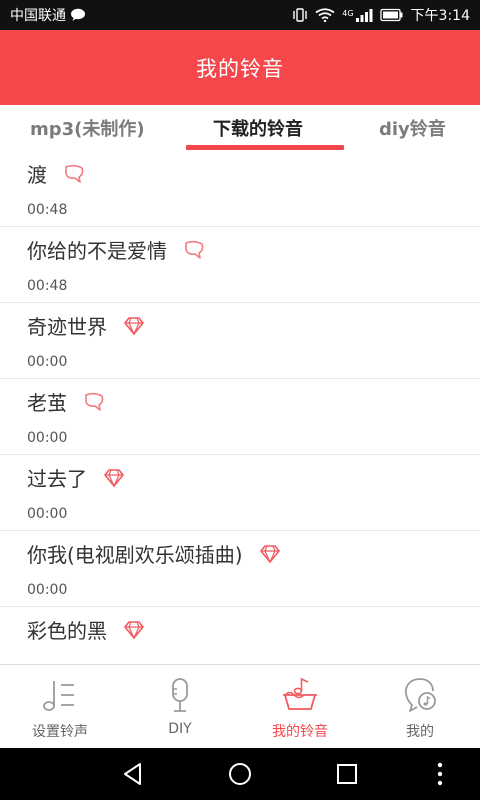  I want to click on status-right: 4G 下午3:14, so click(381, 15).